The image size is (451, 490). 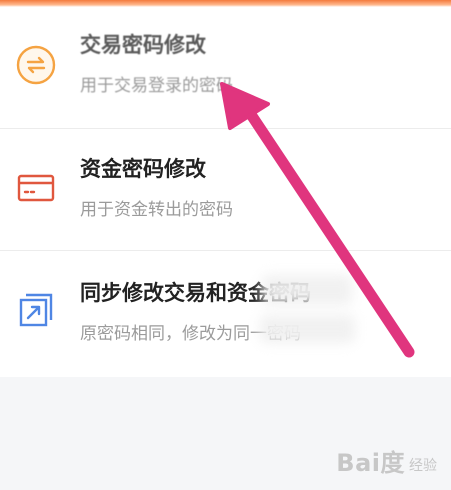 What do you see at coordinates (36, 188) in the screenshot?
I see `card-icon` at bounding box center [36, 188].